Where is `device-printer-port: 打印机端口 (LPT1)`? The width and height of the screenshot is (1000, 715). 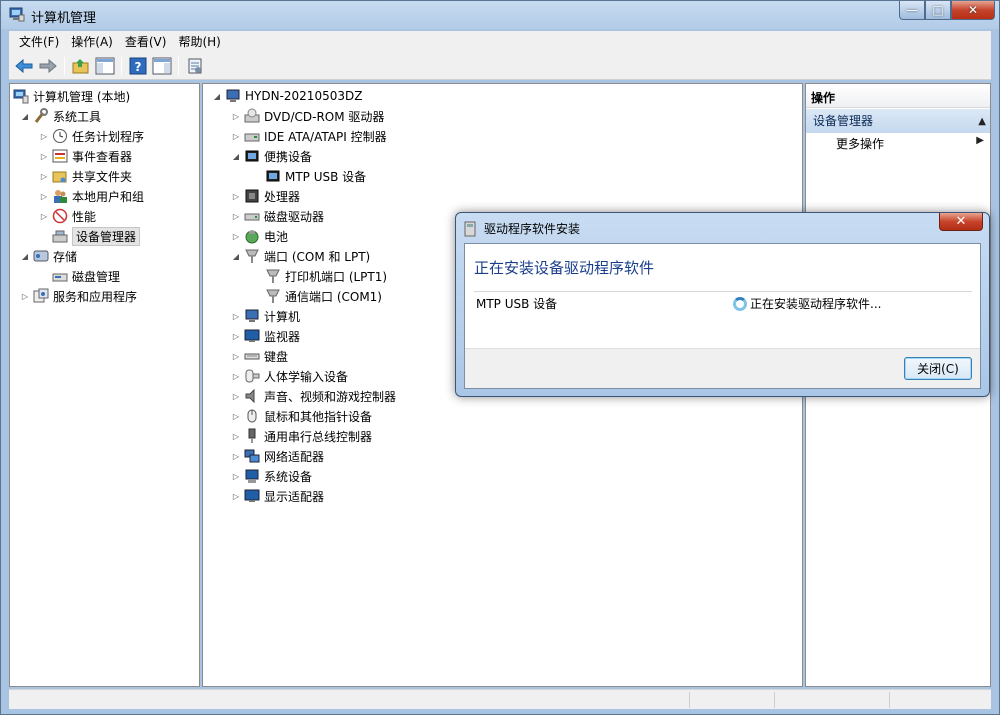
device-printer-port: 打印机端口 (LPT1) is located at coordinates (326, 276).